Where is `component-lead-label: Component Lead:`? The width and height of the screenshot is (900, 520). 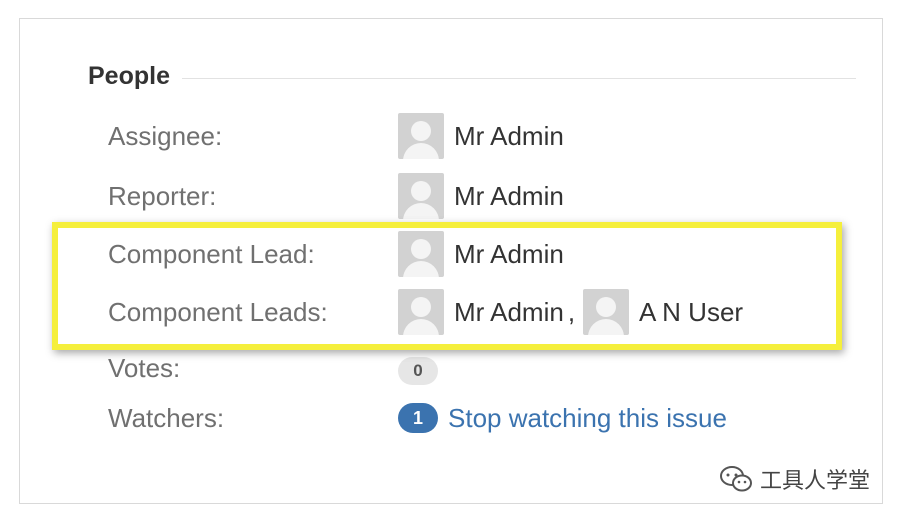
component-lead-label: Component Lead: is located at coordinates (211, 254).